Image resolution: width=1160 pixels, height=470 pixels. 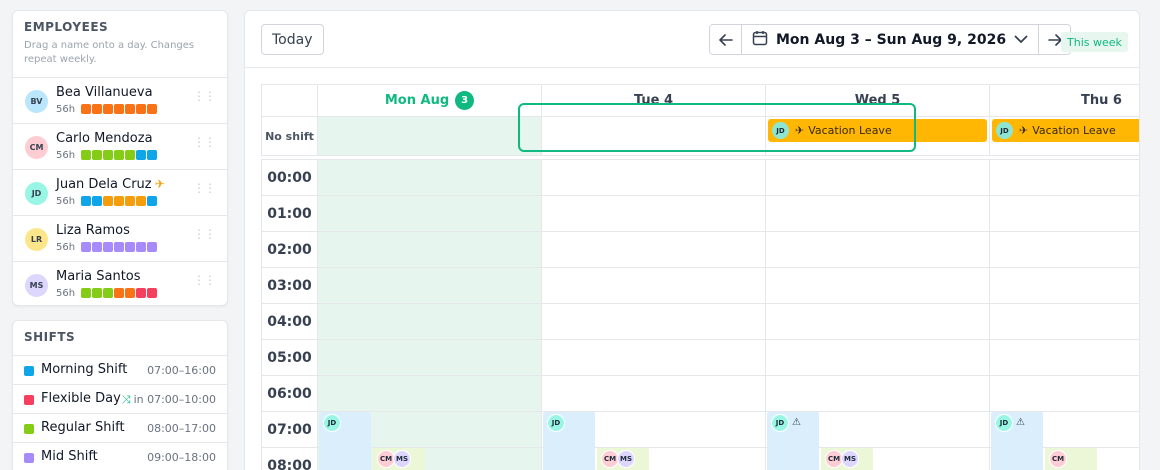 What do you see at coordinates (292, 39) in the screenshot?
I see `today-button: Today` at bounding box center [292, 39].